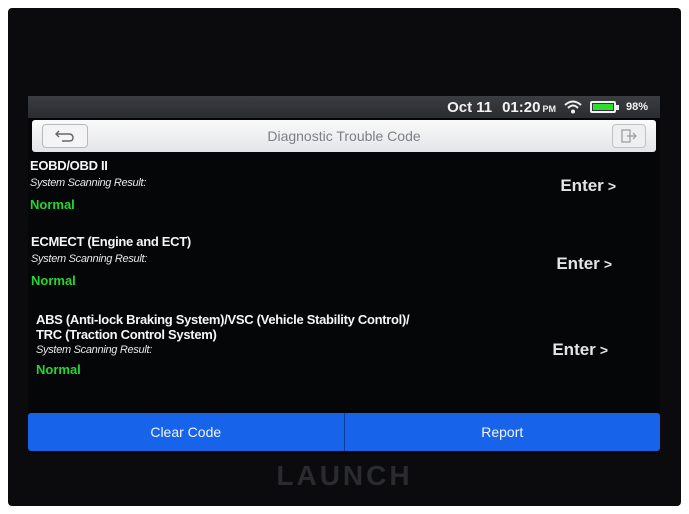  What do you see at coordinates (503, 432) in the screenshot?
I see `report-button: Report` at bounding box center [503, 432].